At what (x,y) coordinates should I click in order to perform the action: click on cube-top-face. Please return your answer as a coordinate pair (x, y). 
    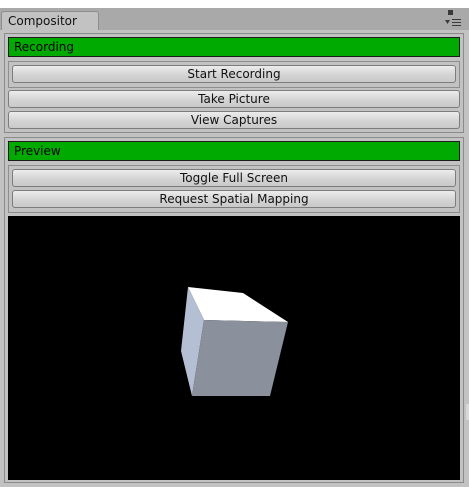
    Looking at the image, I should click on (238, 304).